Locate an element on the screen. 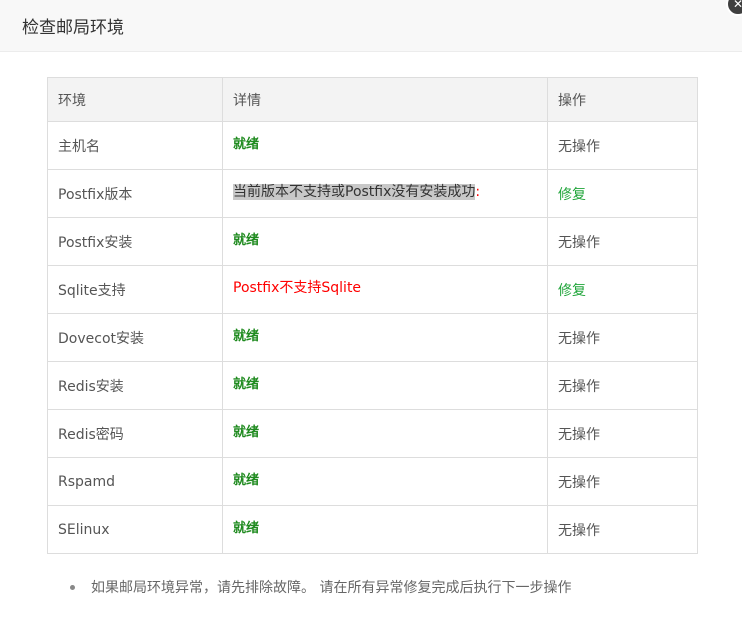  detail-cell: 当前版本不支持或Postfix没有安装成功: is located at coordinates (385, 193).